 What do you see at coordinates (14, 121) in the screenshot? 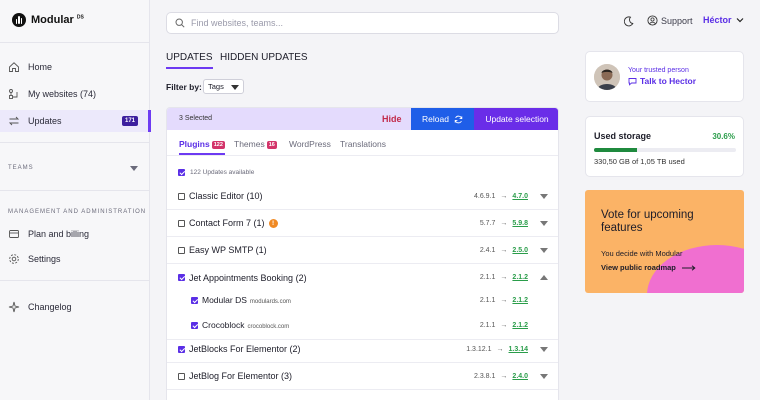
I see `updates-icon` at bounding box center [14, 121].